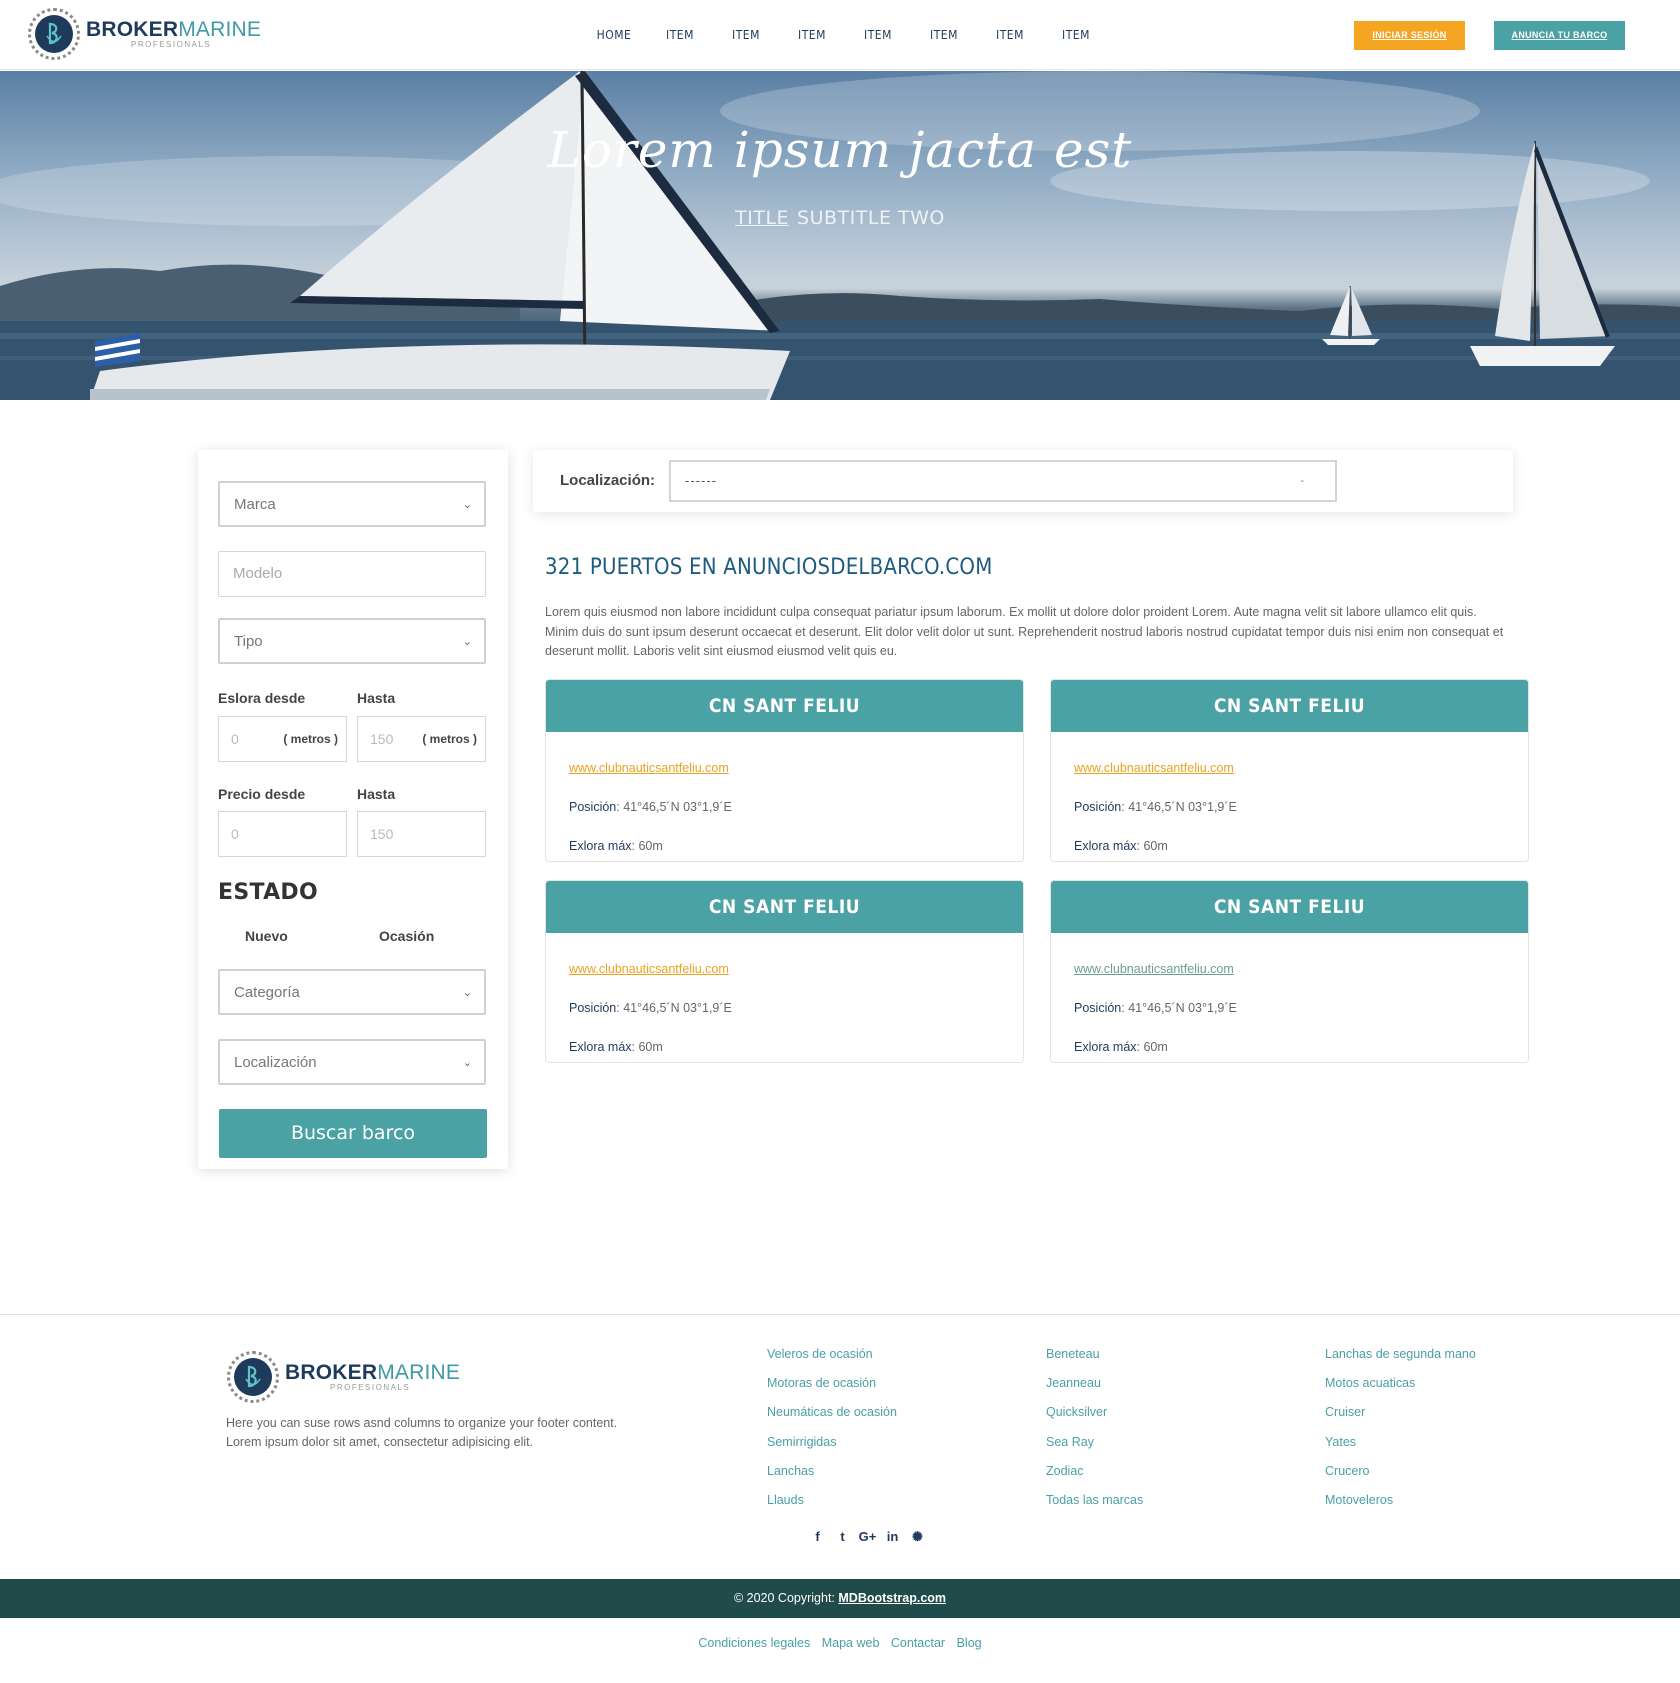 This screenshot has height=1683, width=1680. What do you see at coordinates (1400, 1419) in the screenshot?
I see `footer-link: Cruiser` at bounding box center [1400, 1419].